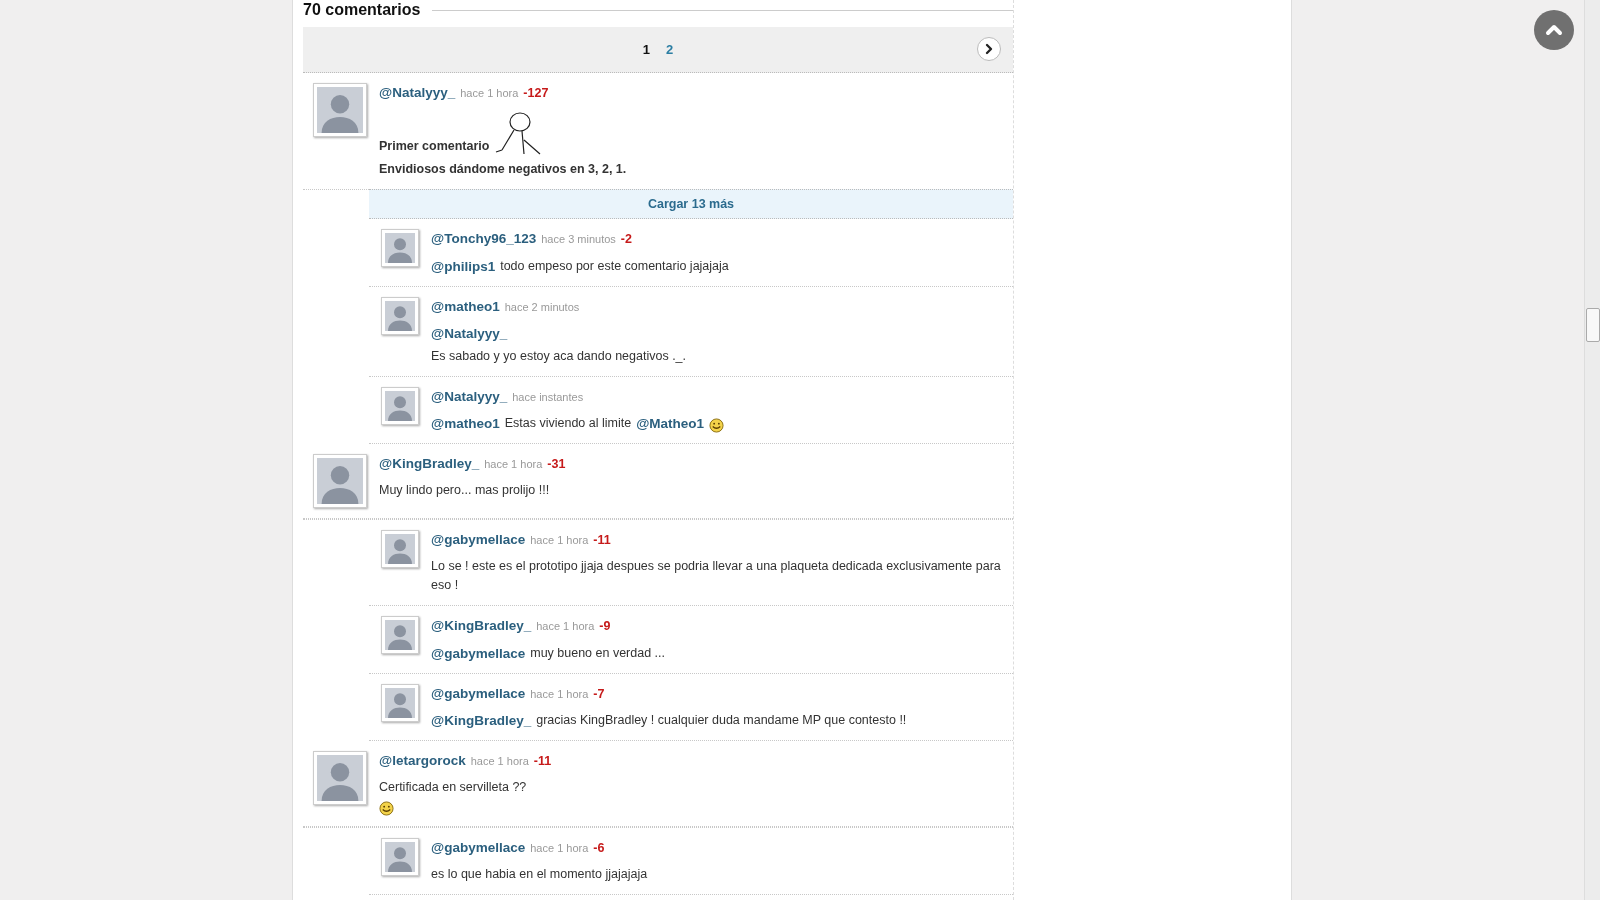 The height and width of the screenshot is (900, 1600). Describe the element at coordinates (548, 397) in the screenshot. I see `timestamp: hace instantes` at that location.